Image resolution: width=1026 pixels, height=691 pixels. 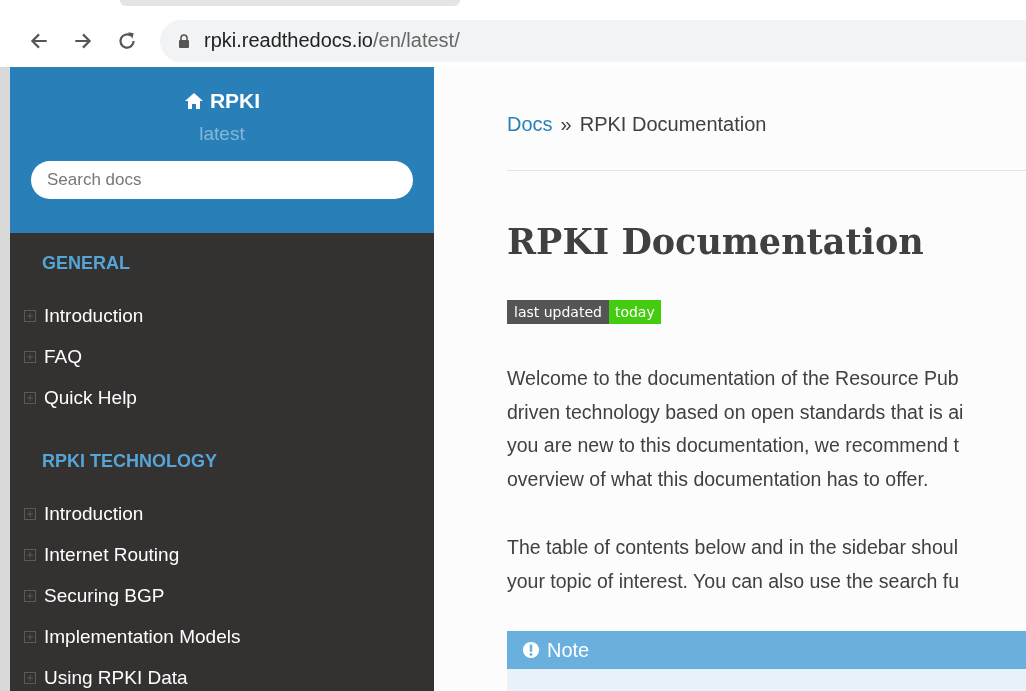 What do you see at coordinates (733, 378) in the screenshot?
I see `paragraph-line: Welcome to the documentation of the Resource Pub` at bounding box center [733, 378].